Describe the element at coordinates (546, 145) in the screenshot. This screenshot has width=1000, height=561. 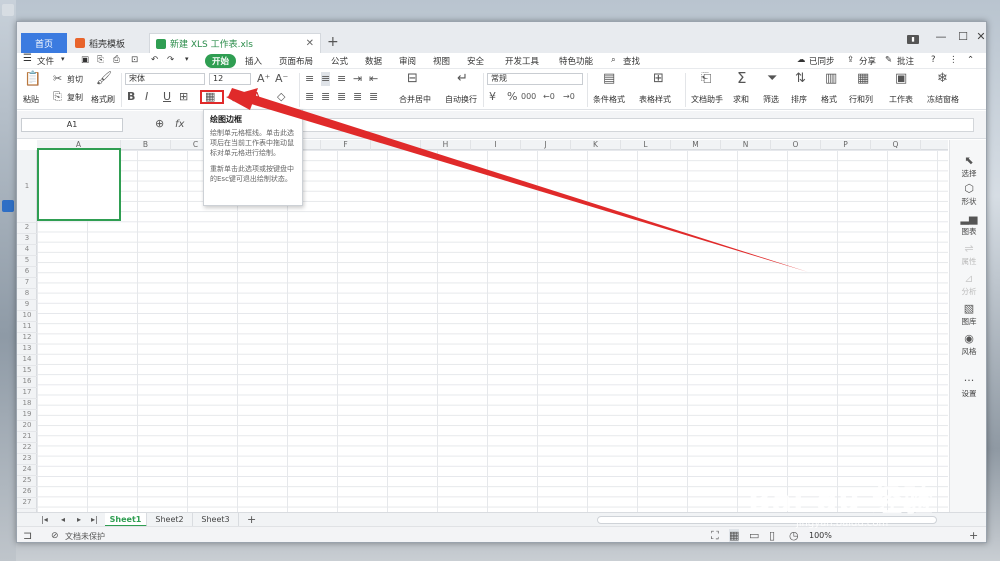
I see `column-header: J` at that location.